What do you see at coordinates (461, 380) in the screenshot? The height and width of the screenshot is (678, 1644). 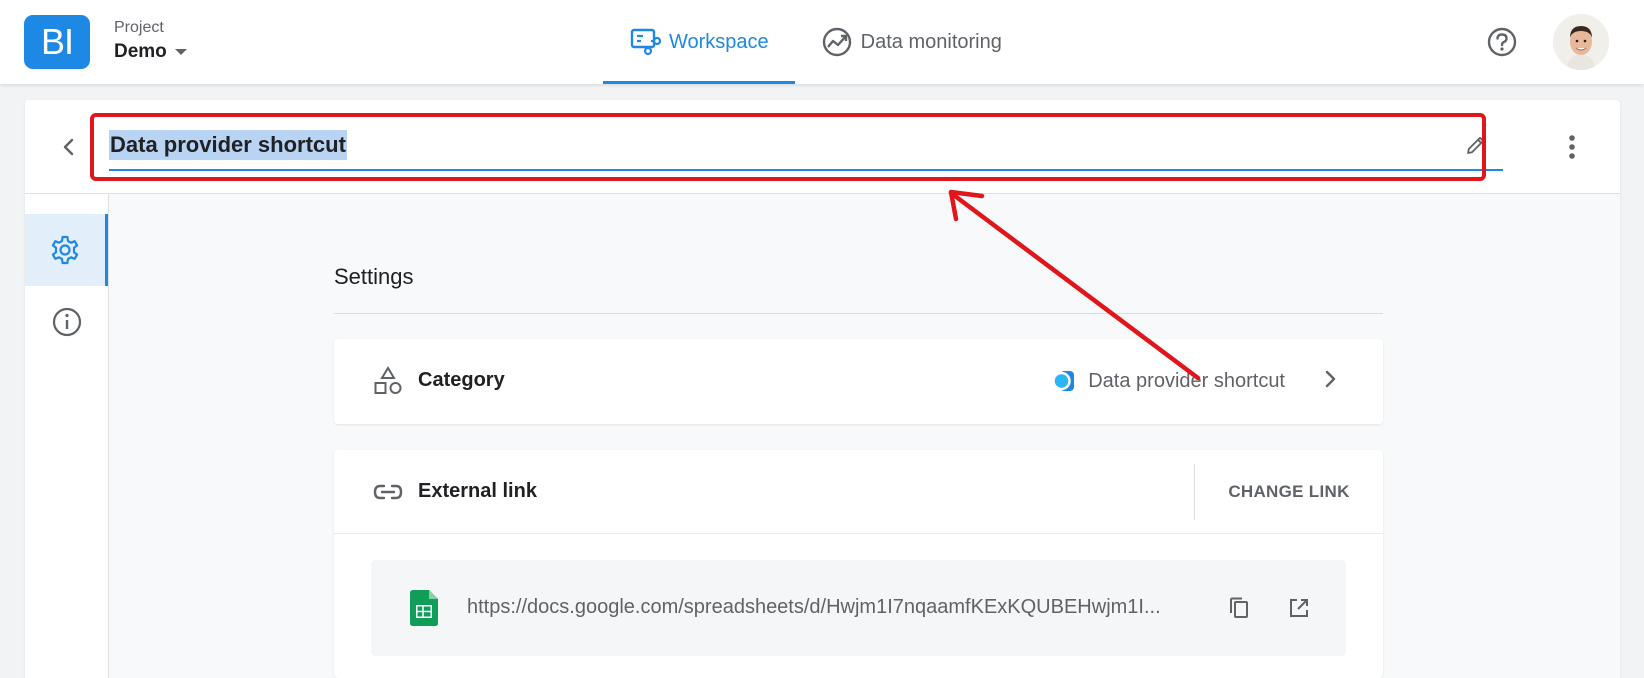 I see `category-label: Category` at bounding box center [461, 380].